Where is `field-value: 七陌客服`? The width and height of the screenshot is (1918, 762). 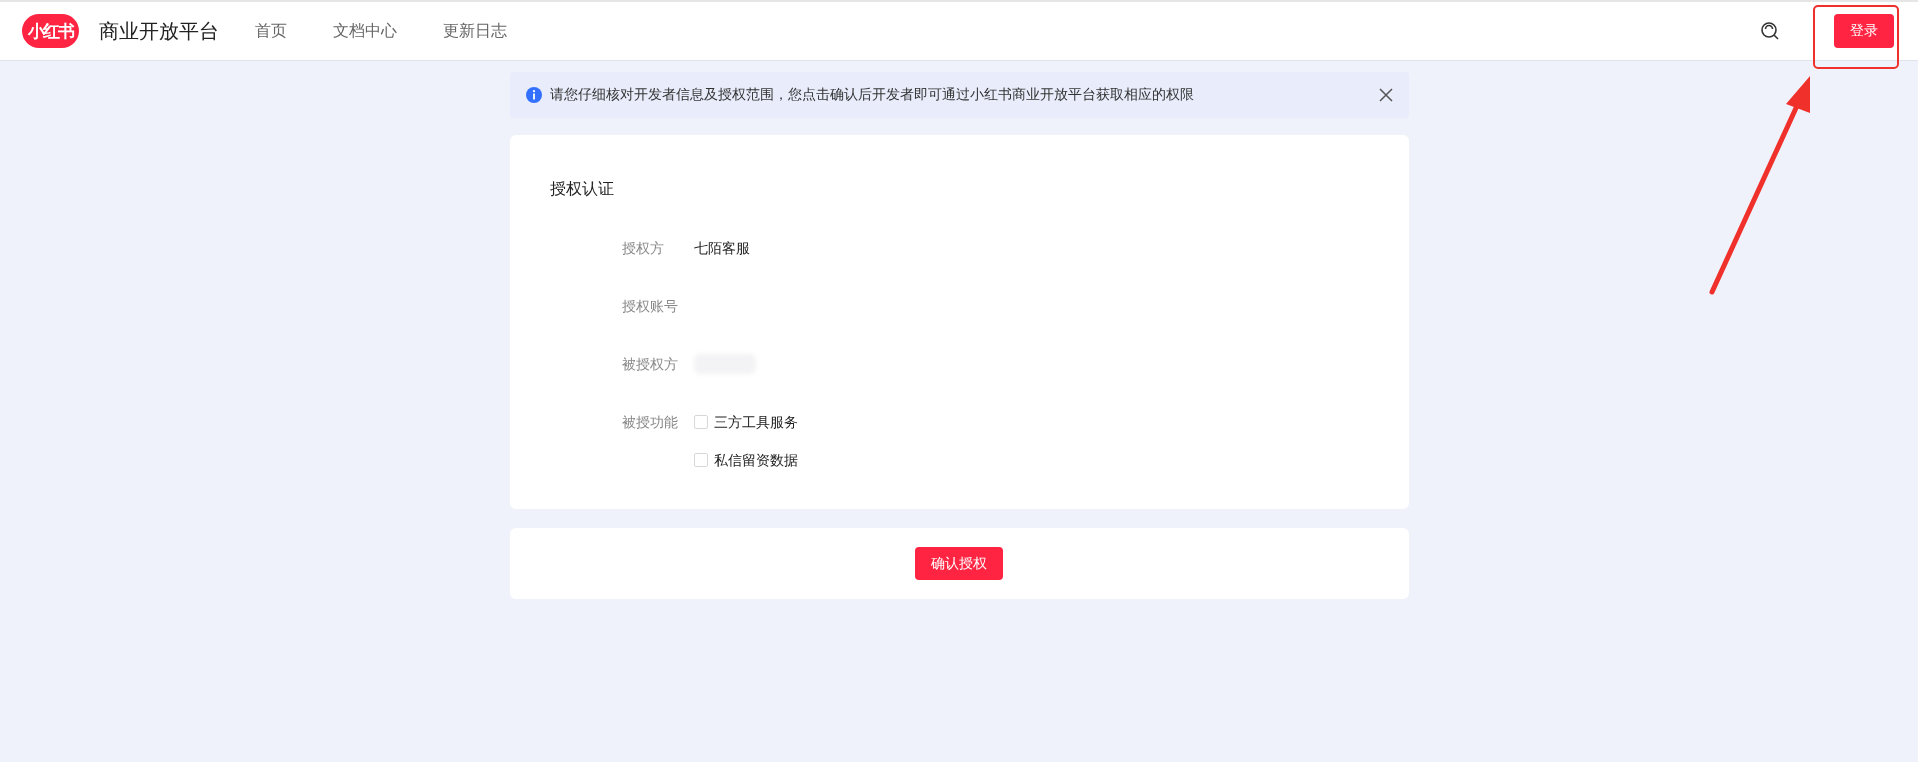
field-value: 七陌客服 is located at coordinates (721, 248).